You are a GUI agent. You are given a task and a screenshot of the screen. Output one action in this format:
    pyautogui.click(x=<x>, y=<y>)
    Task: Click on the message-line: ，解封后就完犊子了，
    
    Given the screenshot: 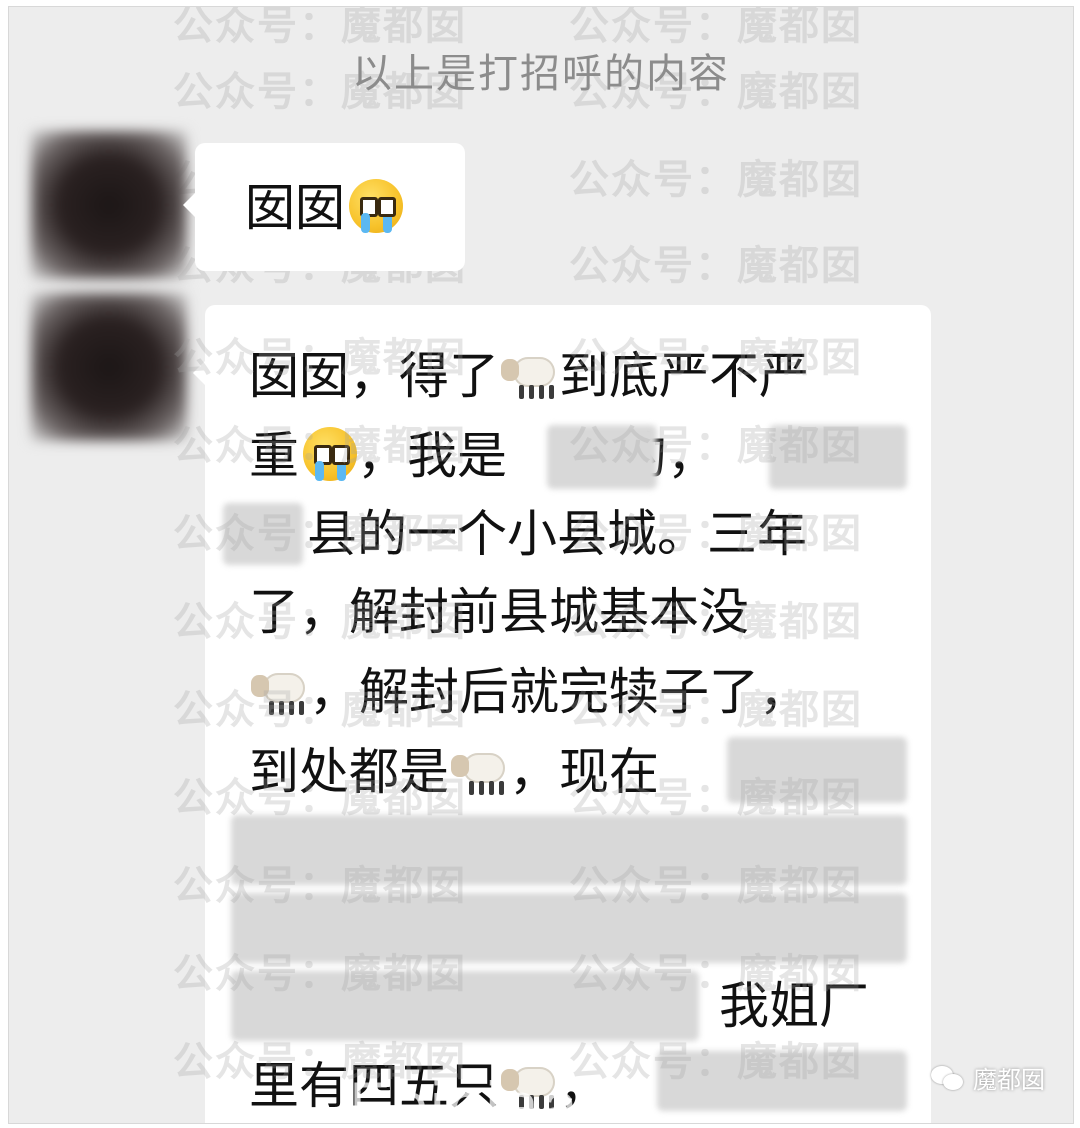 What is the action you would take?
    pyautogui.click(x=529, y=692)
    